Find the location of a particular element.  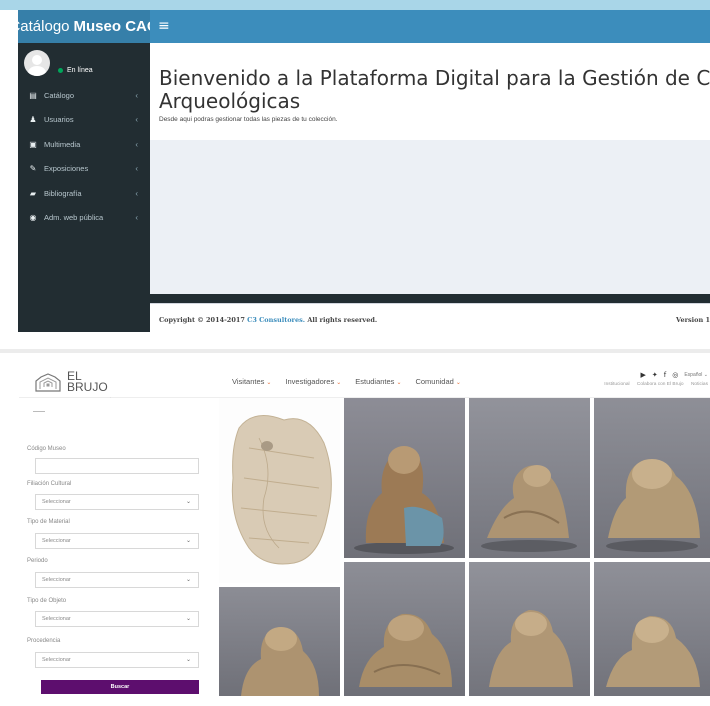

link-institucional: Institucional is located at coordinates (616, 384).